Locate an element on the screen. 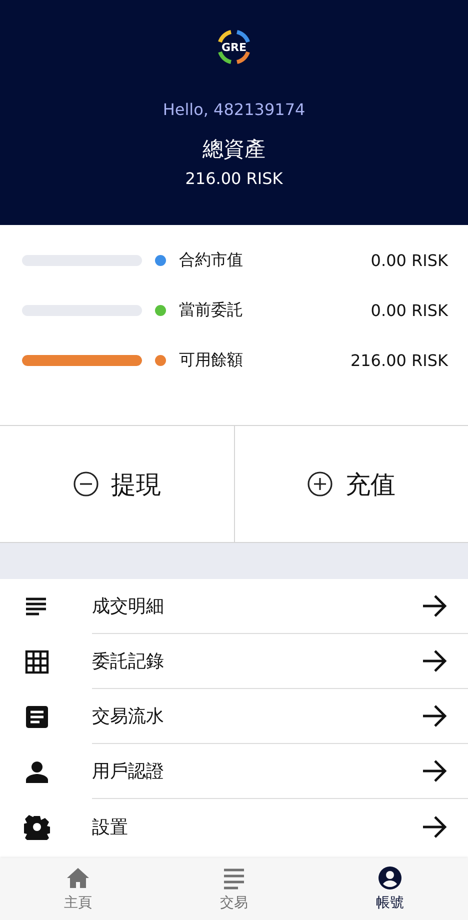  asset-label: 合約市值 is located at coordinates (211, 260).